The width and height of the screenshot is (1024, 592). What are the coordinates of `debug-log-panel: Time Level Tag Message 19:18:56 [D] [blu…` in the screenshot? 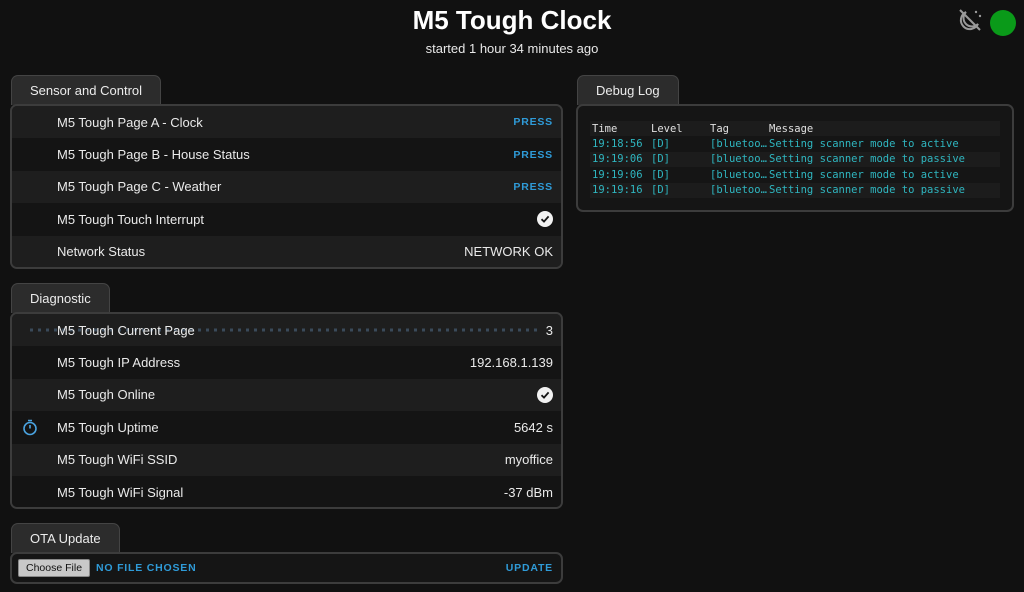 It's located at (795, 158).